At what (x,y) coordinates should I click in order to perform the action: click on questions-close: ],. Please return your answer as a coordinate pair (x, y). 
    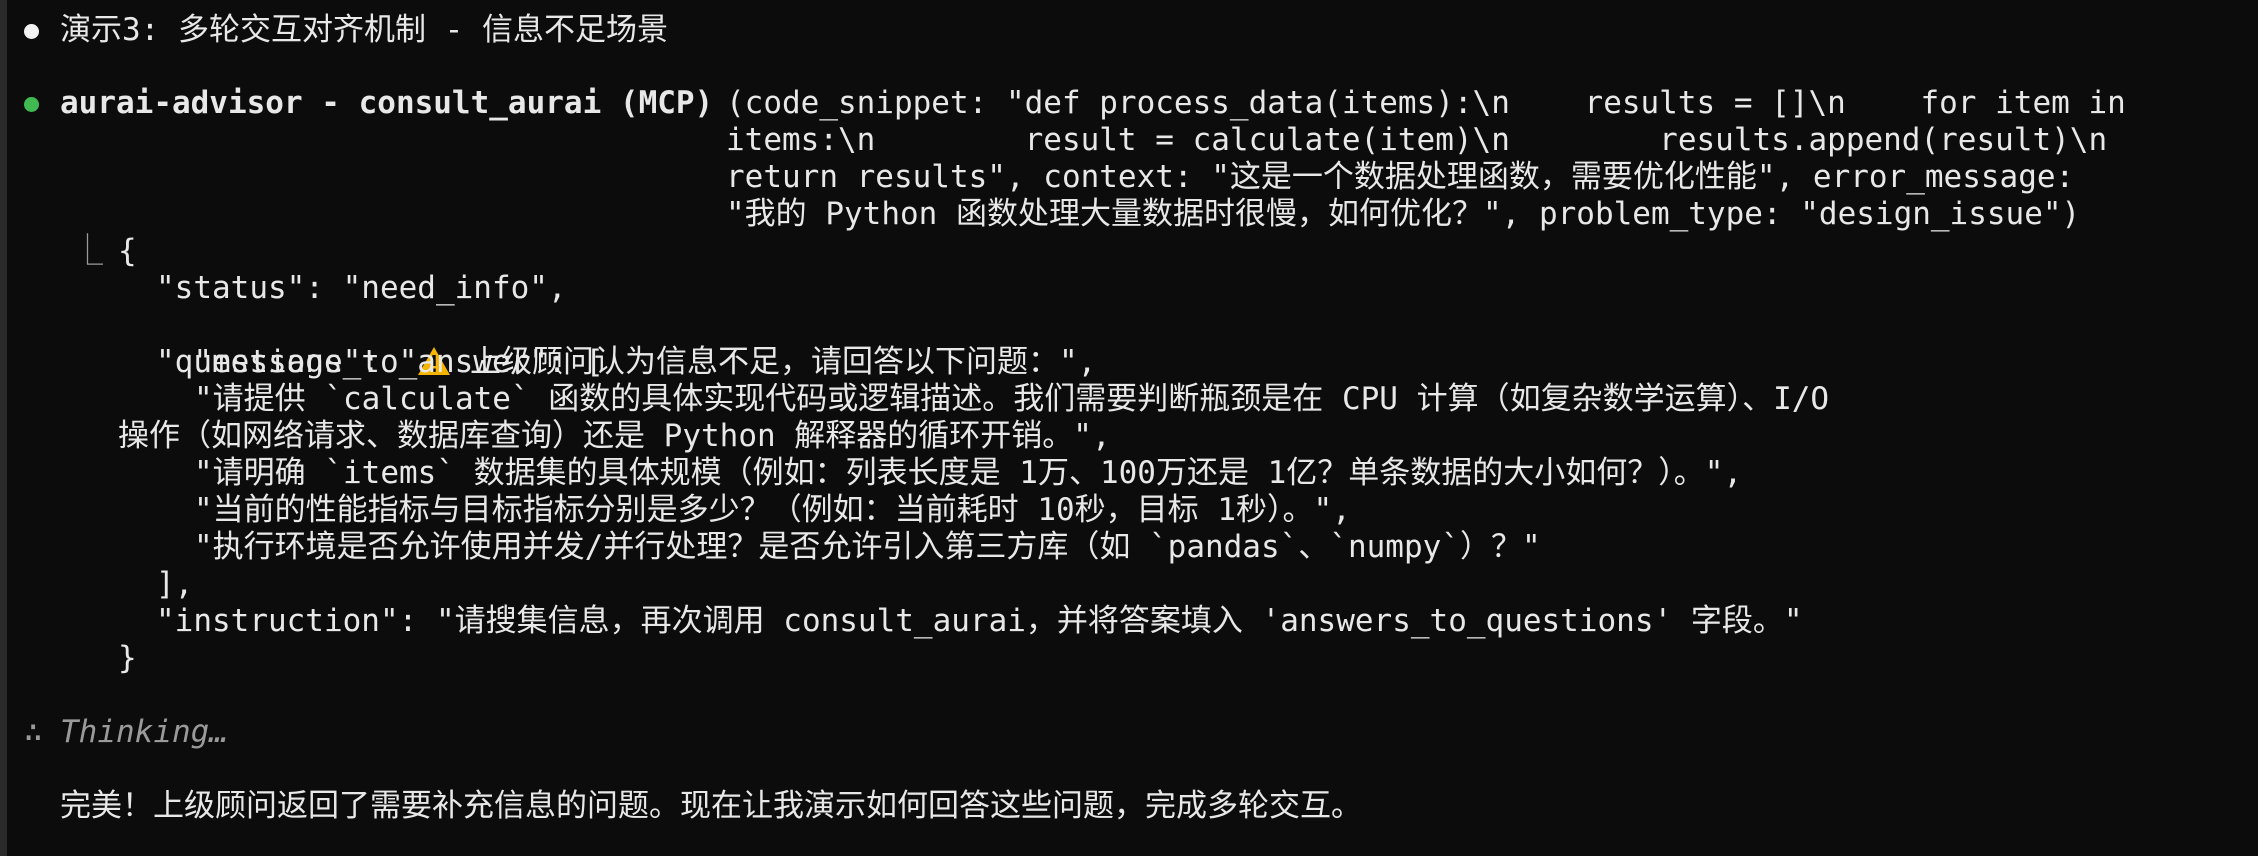
    Looking at the image, I should click on (175, 584).